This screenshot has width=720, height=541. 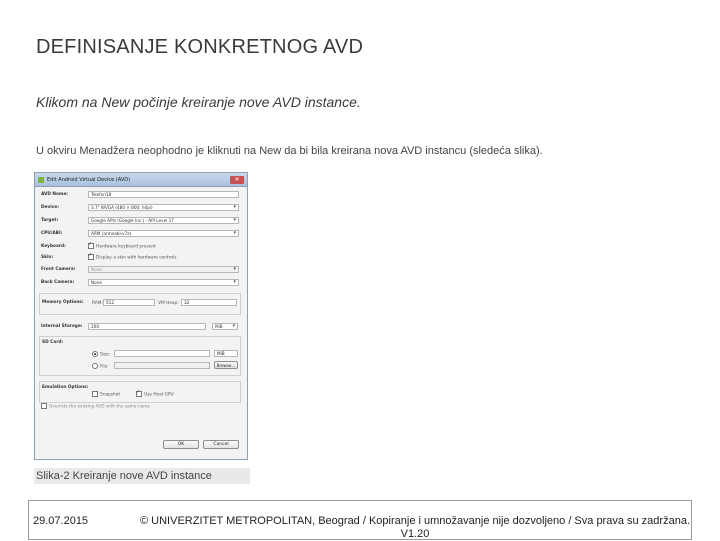 I want to click on cpu-row: CPU/ABI: ARM (armeabi-v7a), so click(x=140, y=233).